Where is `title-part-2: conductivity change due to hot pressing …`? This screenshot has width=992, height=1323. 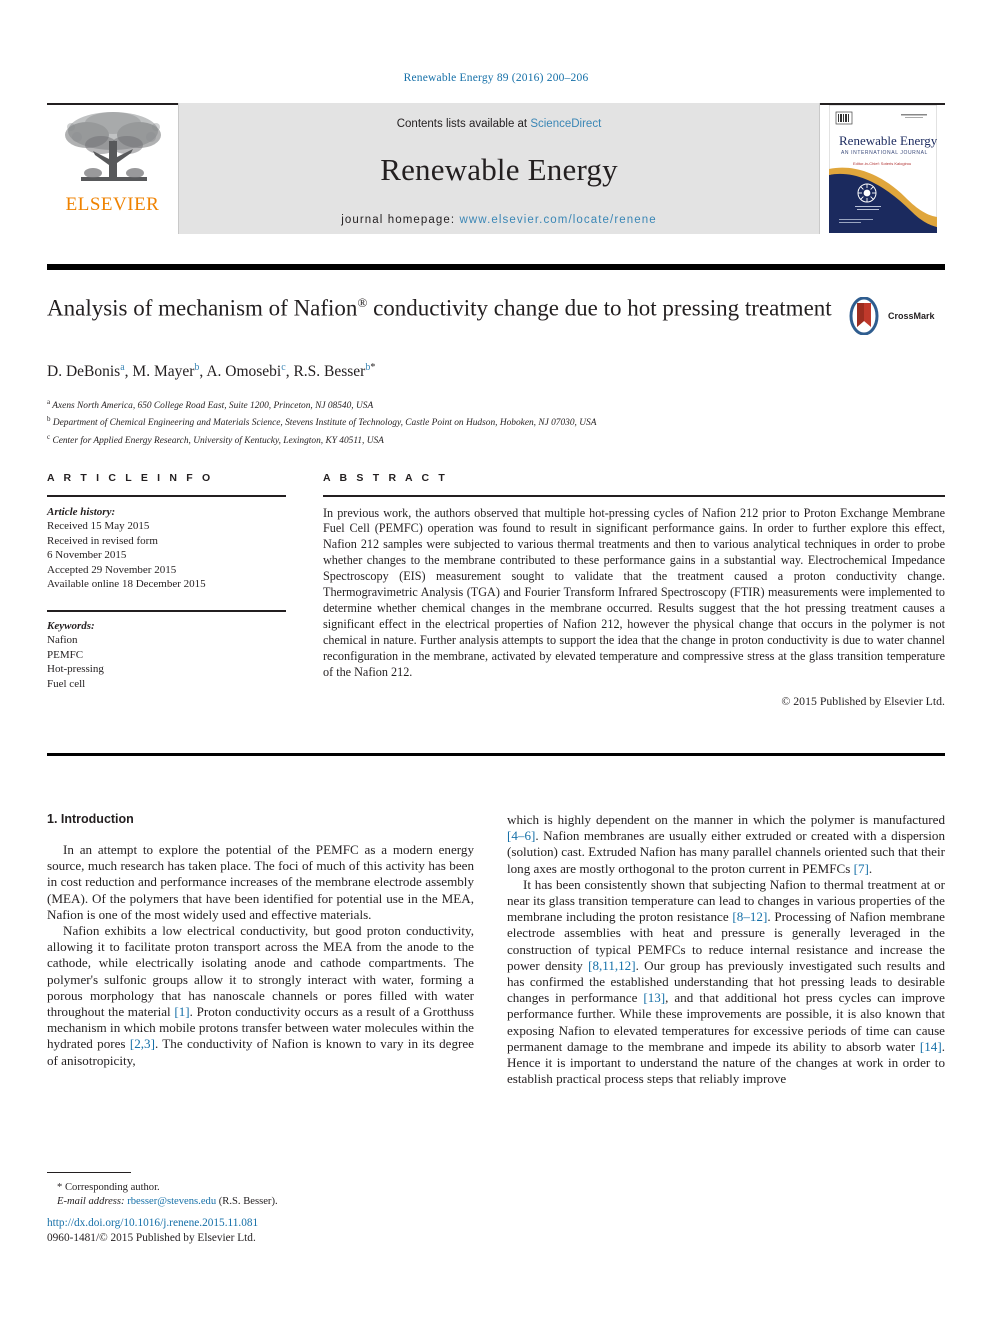
title-part-2: conductivity change due to hot pressing … is located at coordinates (599, 308).